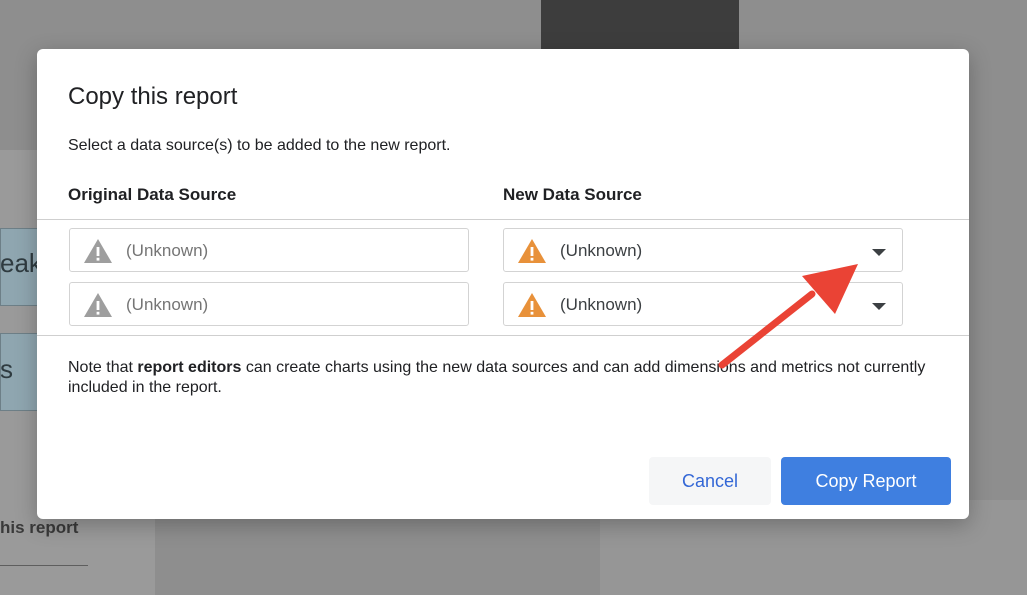 The width and height of the screenshot is (1027, 595). I want to click on background-chart-frame, so click(640, 26).